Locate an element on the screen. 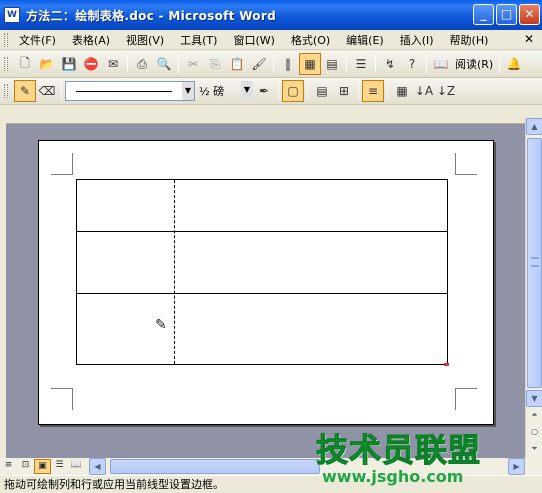 The image size is (542, 493). scroll-up-icon: ▲ is located at coordinates (534, 126).